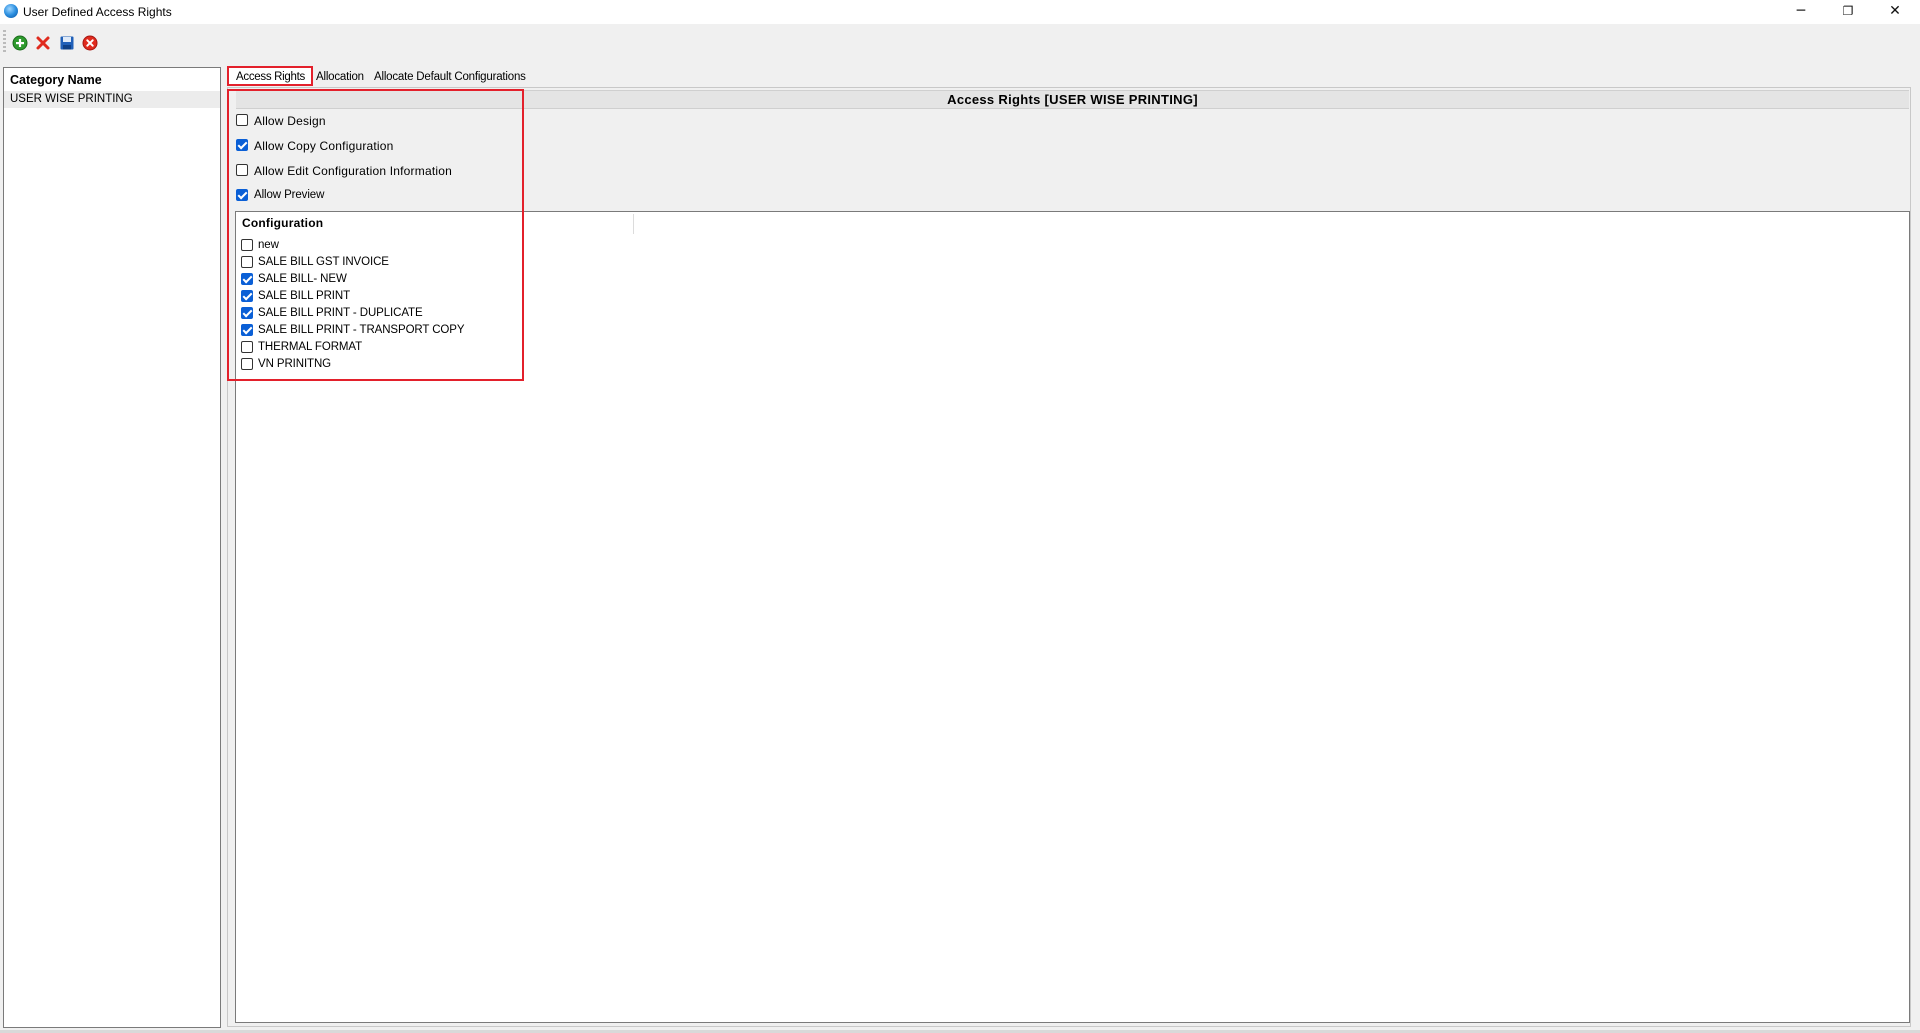  What do you see at coordinates (247, 364) in the screenshot?
I see `config-checkbox-vn-prinitng` at bounding box center [247, 364].